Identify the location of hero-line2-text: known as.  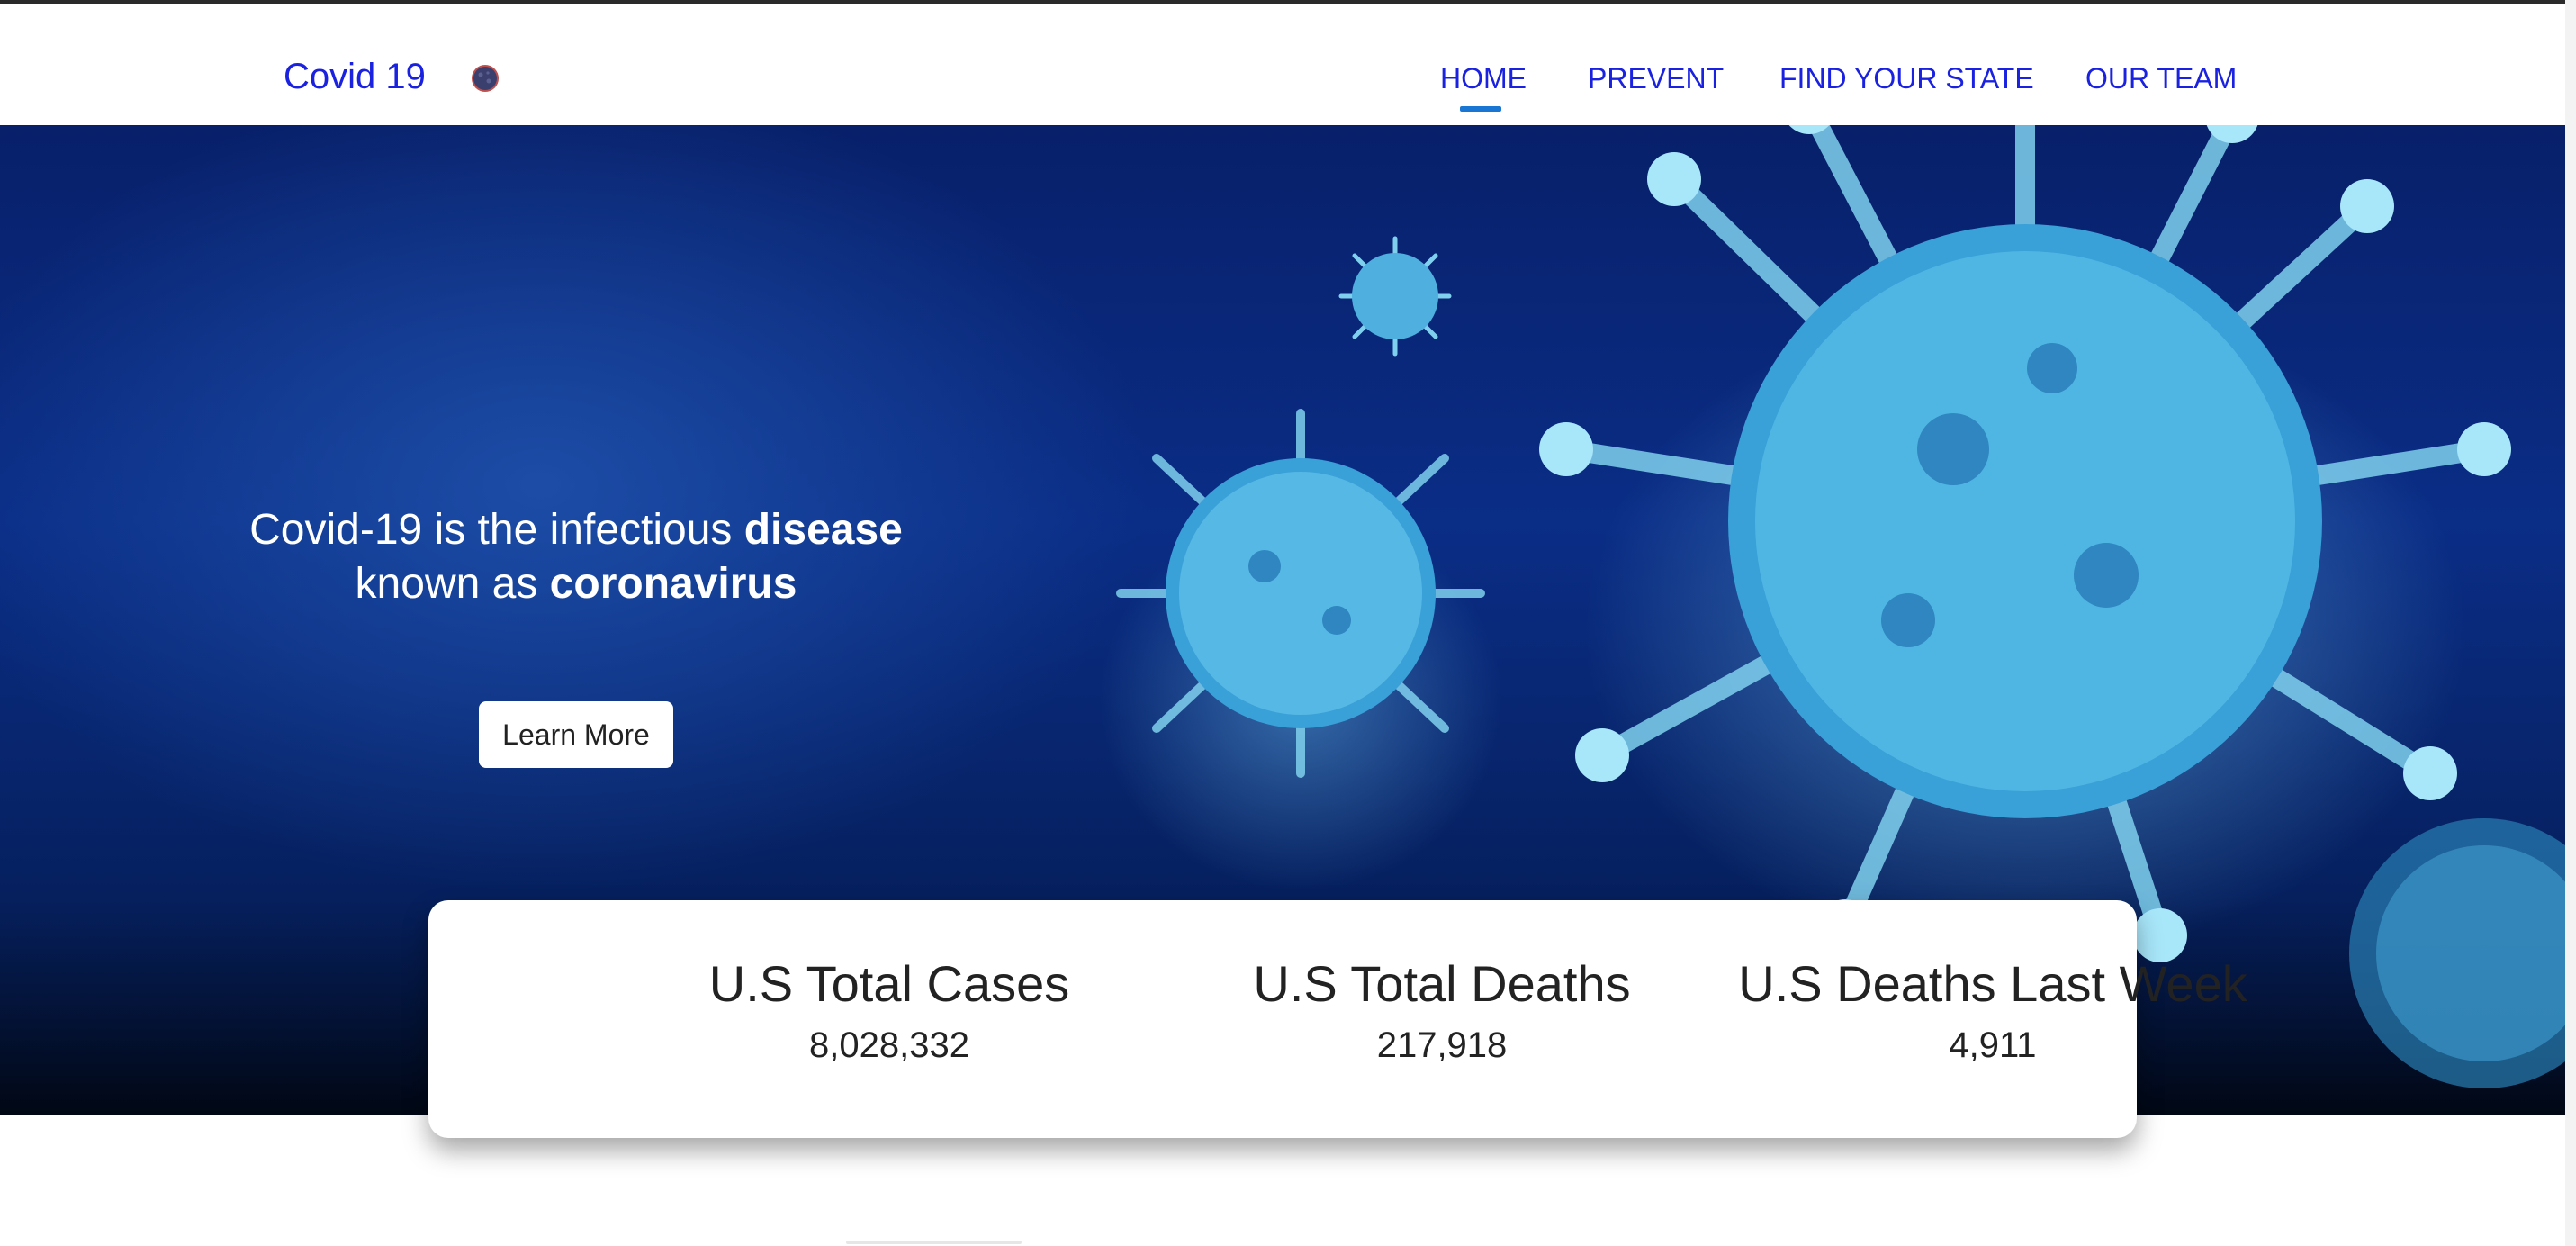
(452, 584).